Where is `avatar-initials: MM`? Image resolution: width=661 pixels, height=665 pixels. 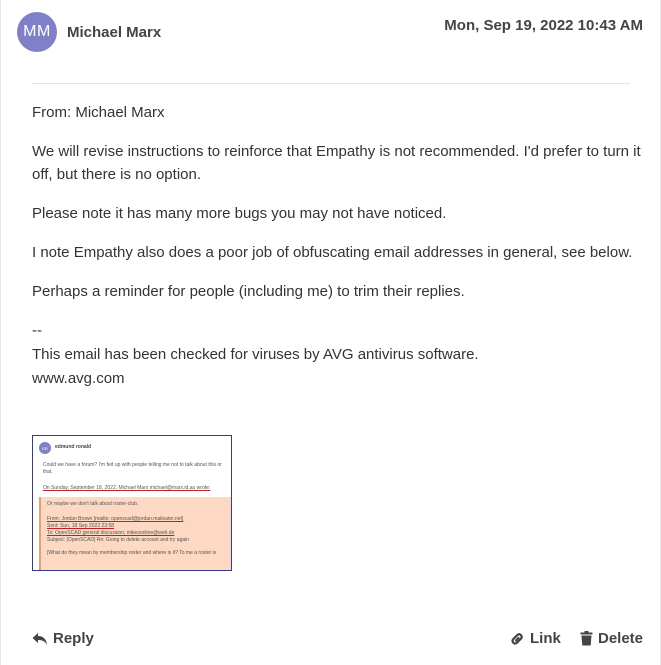
avatar-initials: MM is located at coordinates (37, 31).